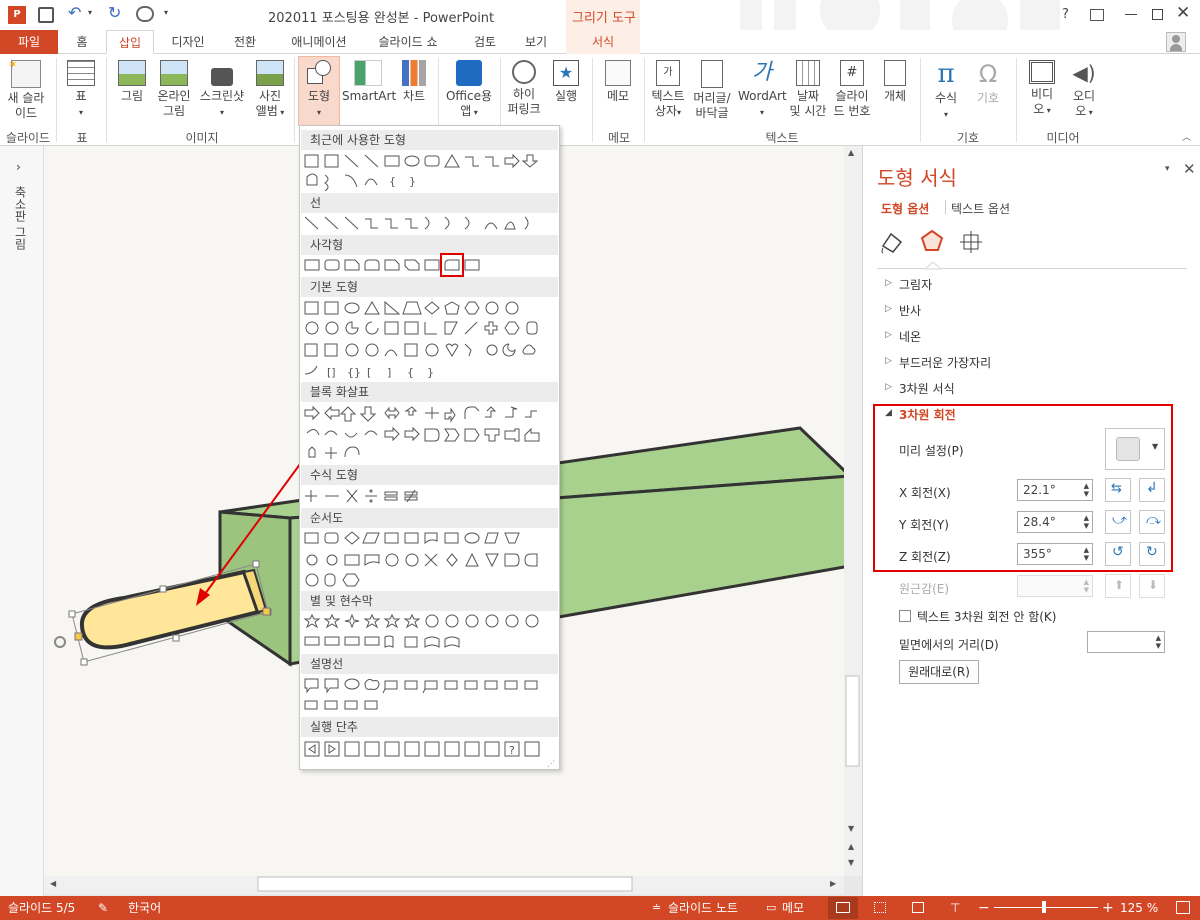  I want to click on ribbon-display-options-icon, so click(1097, 15).